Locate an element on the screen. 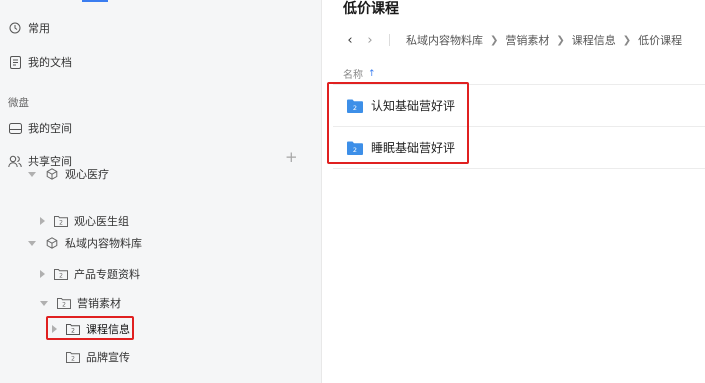 The width and height of the screenshot is (705, 383). column-header-label: 名称 is located at coordinates (353, 75).